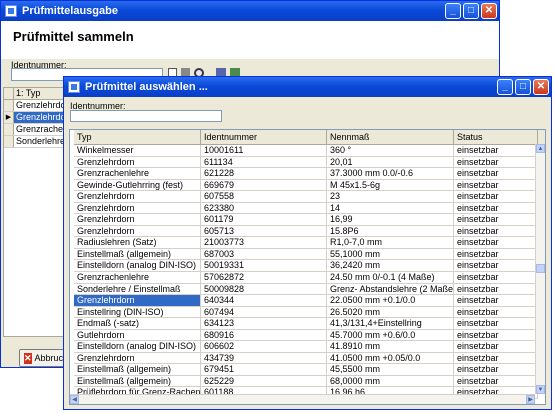 The width and height of the screenshot is (555, 413). Describe the element at coordinates (302, 399) in the screenshot. I see `horizontal-scrollbar: ◀ ▶` at that location.